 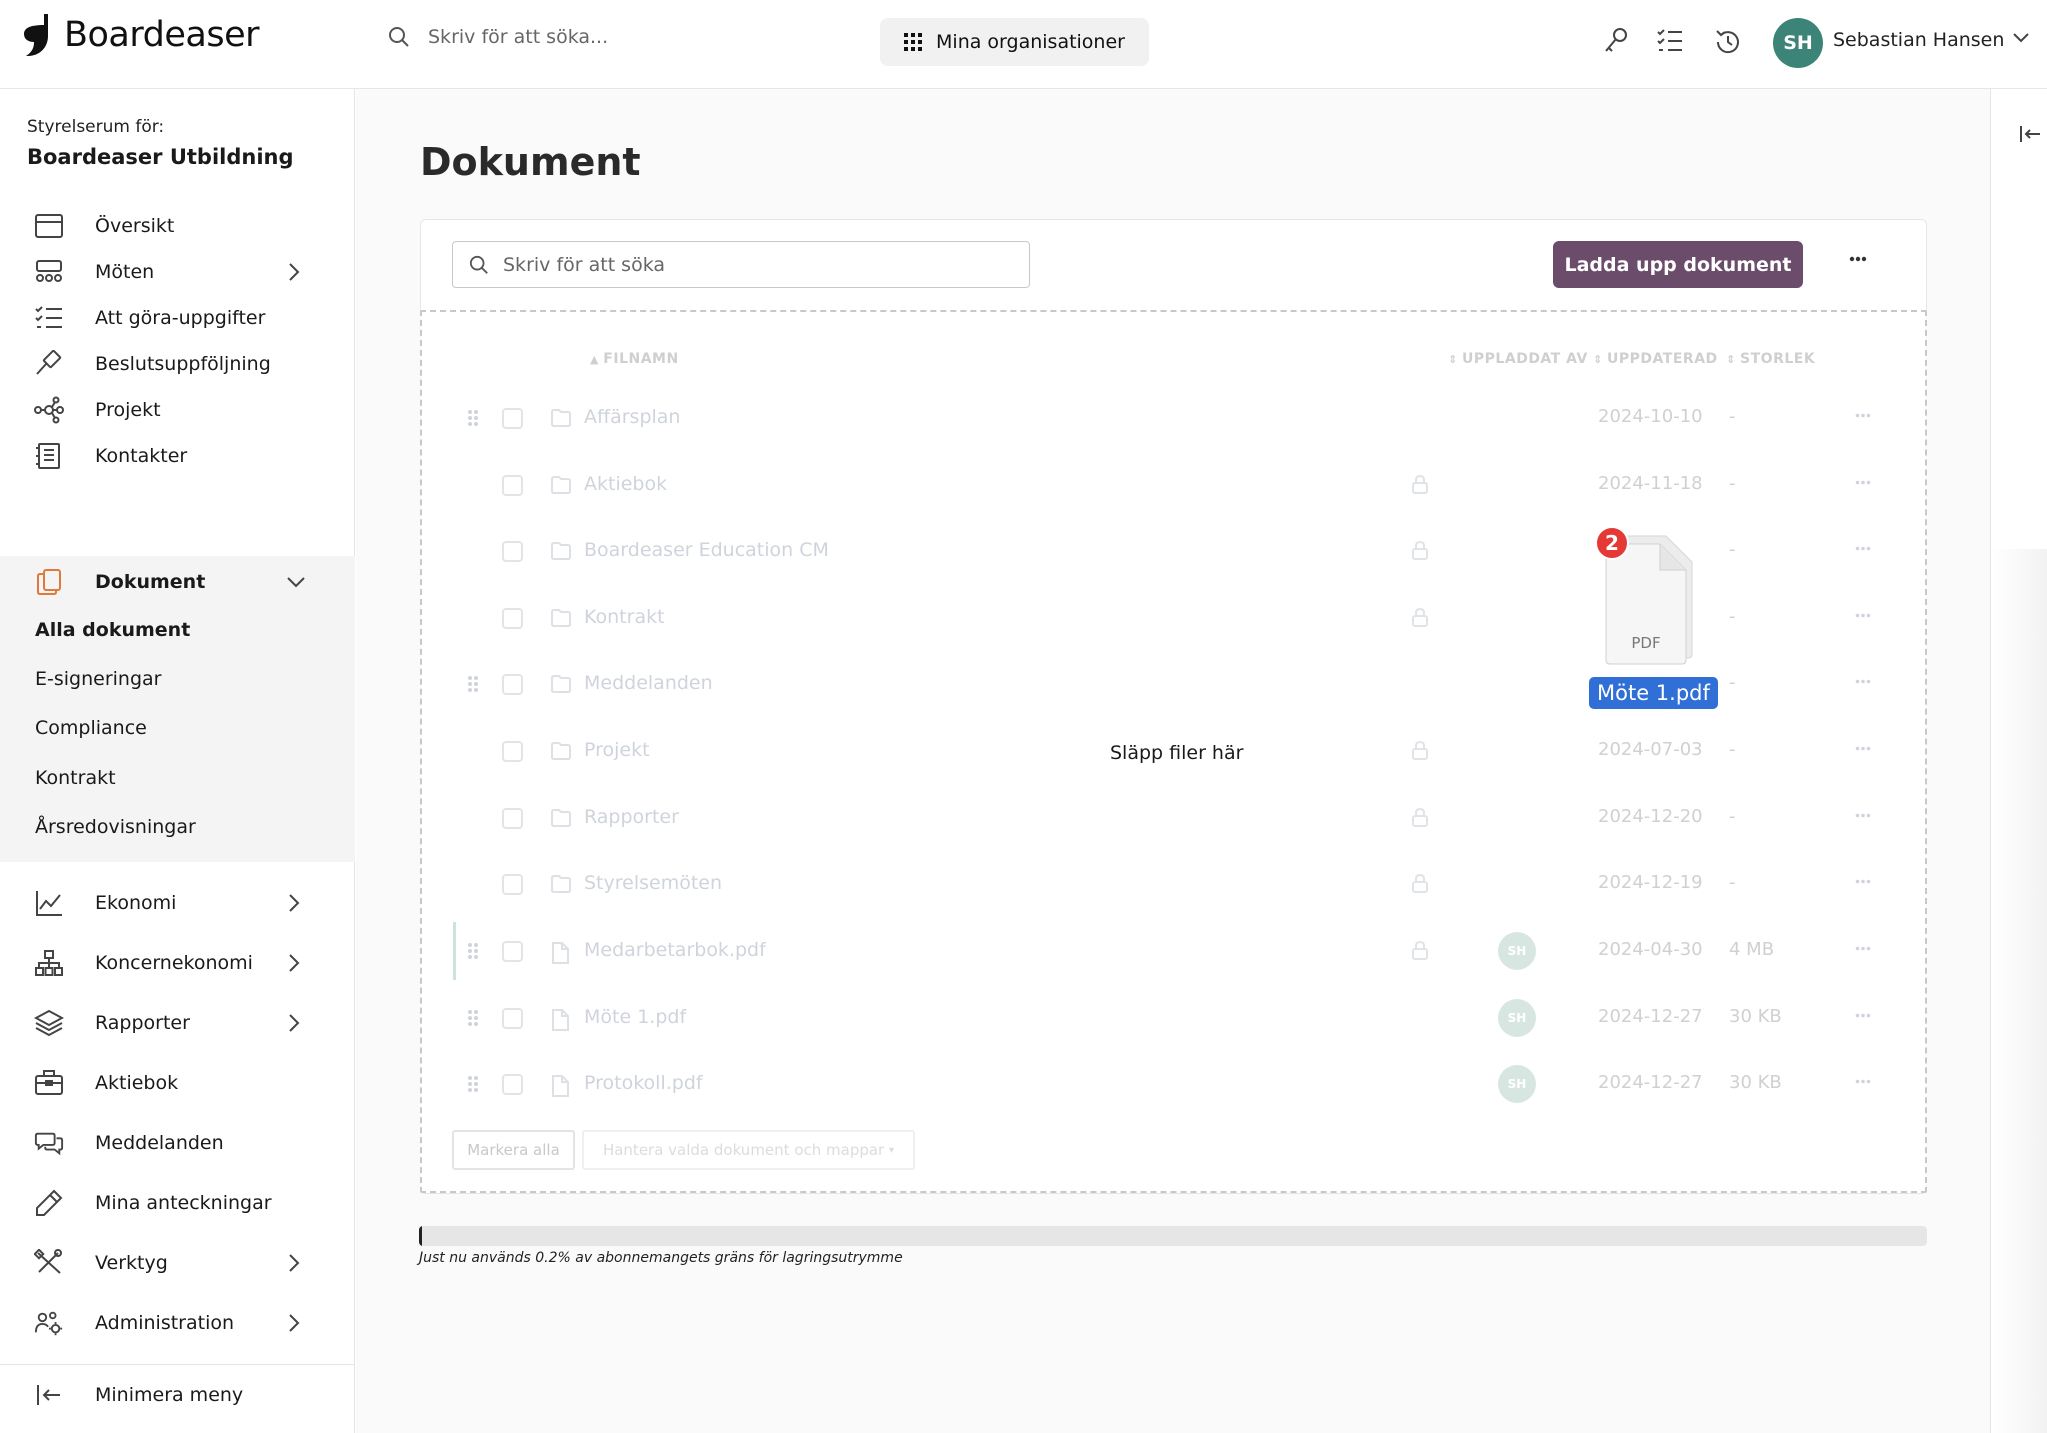 I want to click on row-name: Medarbetarbok.pdf, so click(x=675, y=950).